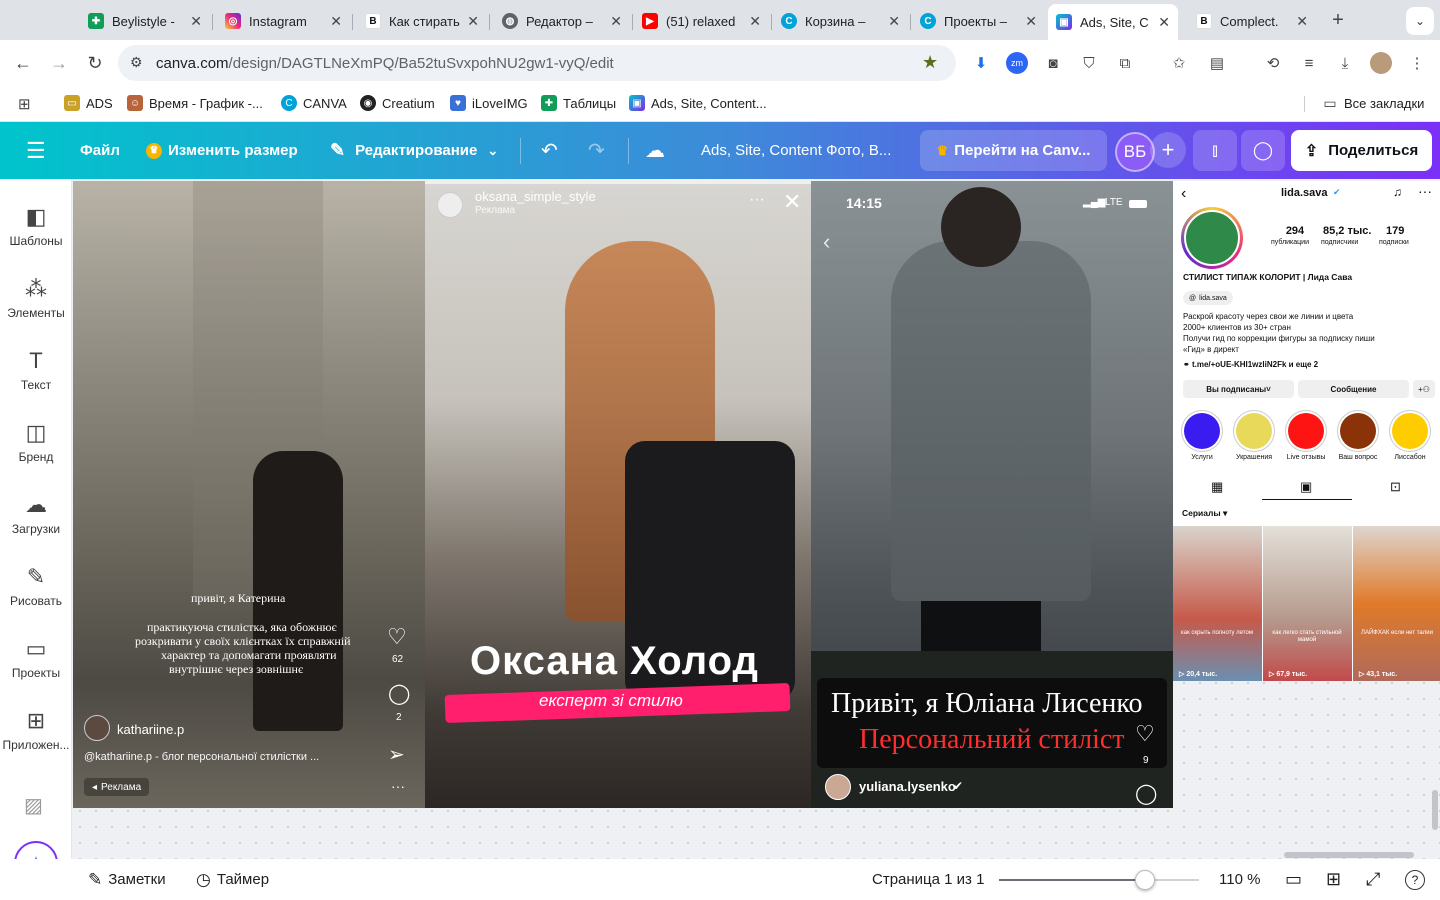 The height and width of the screenshot is (900, 1440). I want to click on bookmark-creatium: ◉ Creatium, so click(397, 103).